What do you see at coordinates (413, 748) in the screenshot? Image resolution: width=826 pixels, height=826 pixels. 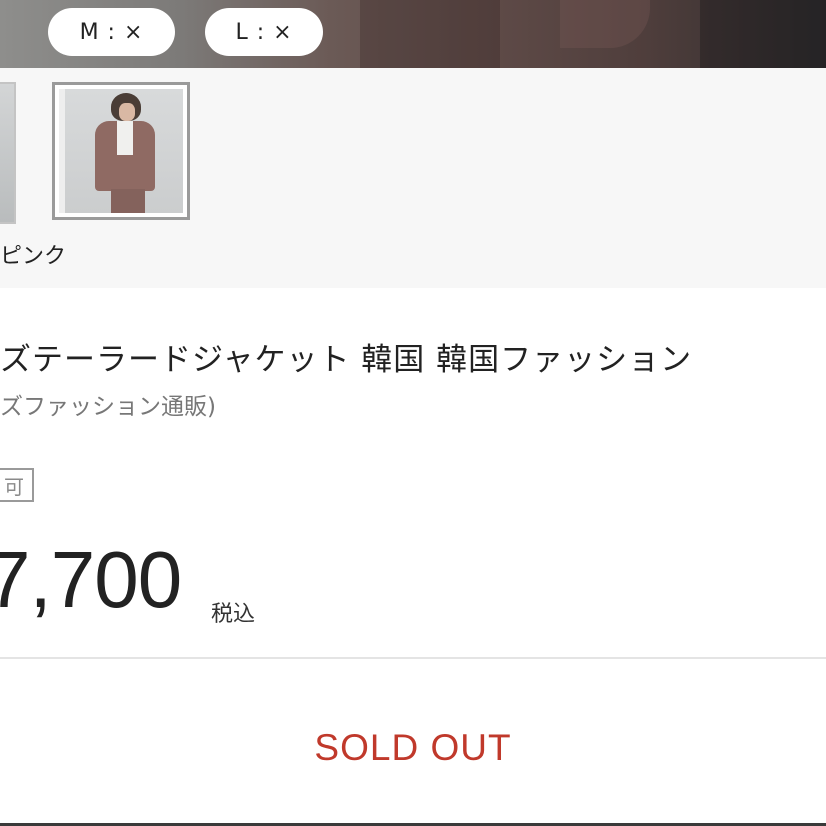 I see `sold-out-button: SOLD OUT` at bounding box center [413, 748].